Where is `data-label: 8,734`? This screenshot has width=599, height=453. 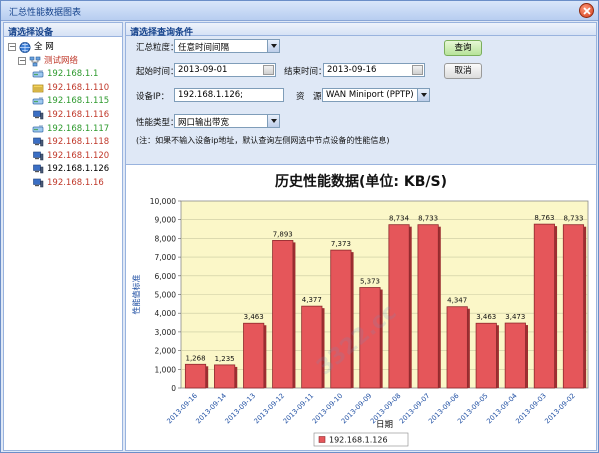 data-label: 8,734 is located at coordinates (399, 219).